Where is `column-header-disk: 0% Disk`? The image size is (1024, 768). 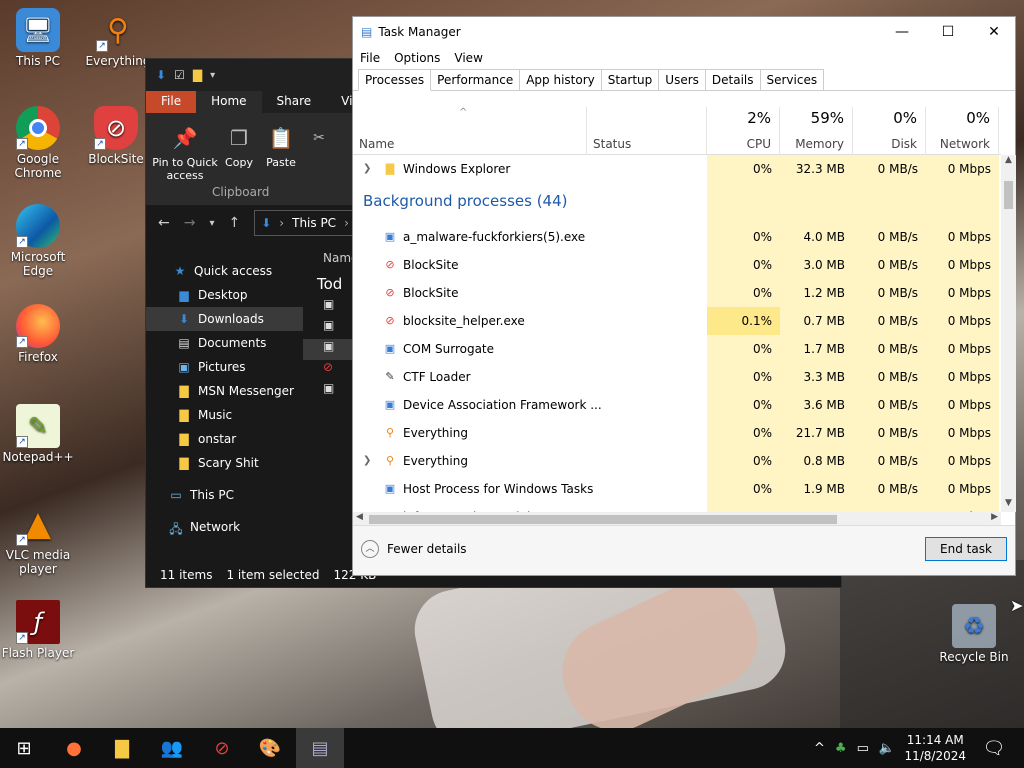 column-header-disk: 0% Disk is located at coordinates (889, 131).